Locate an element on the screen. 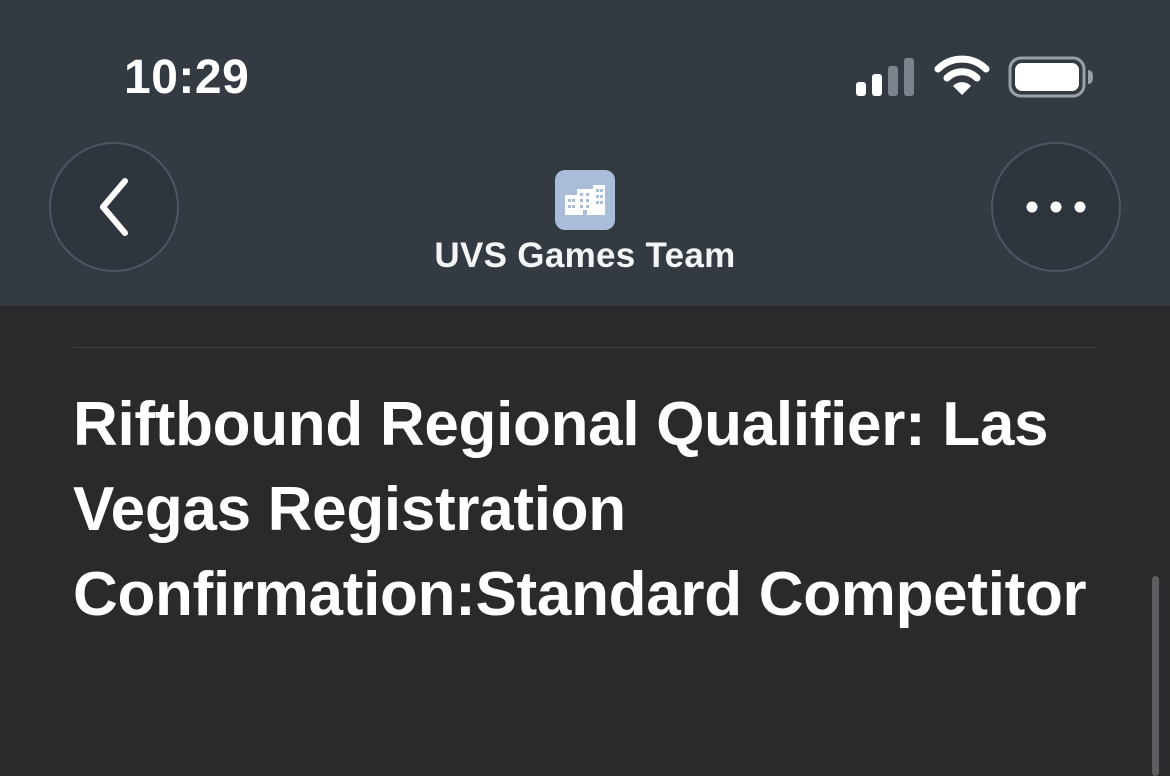  divider is located at coordinates (585, 347).